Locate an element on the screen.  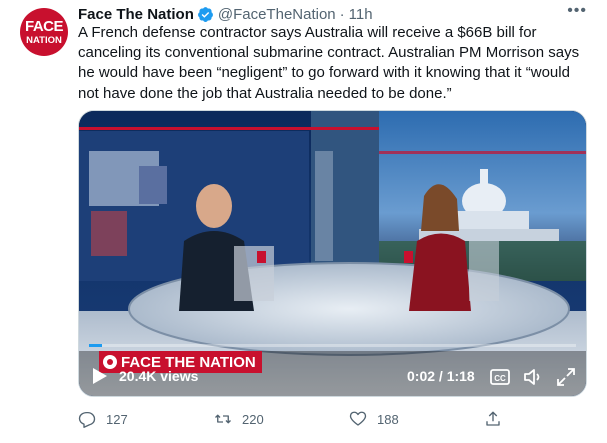
like-count: 188 is located at coordinates (388, 419).